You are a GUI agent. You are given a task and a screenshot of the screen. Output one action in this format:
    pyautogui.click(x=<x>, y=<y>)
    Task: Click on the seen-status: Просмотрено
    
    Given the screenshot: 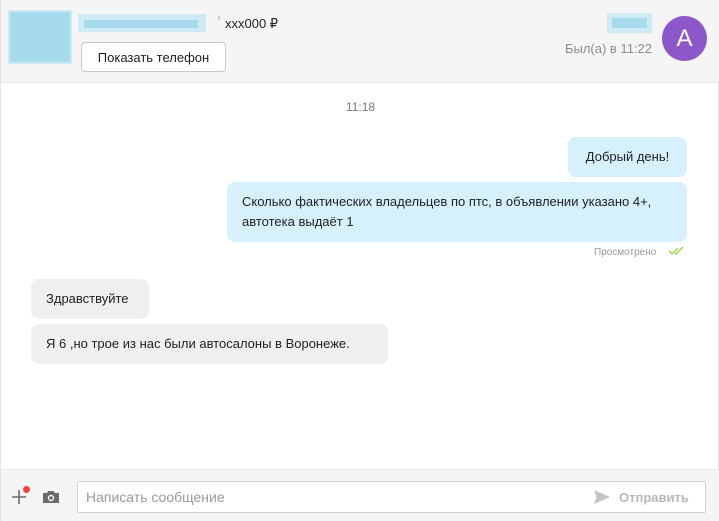 What is the action you would take?
    pyautogui.click(x=625, y=252)
    